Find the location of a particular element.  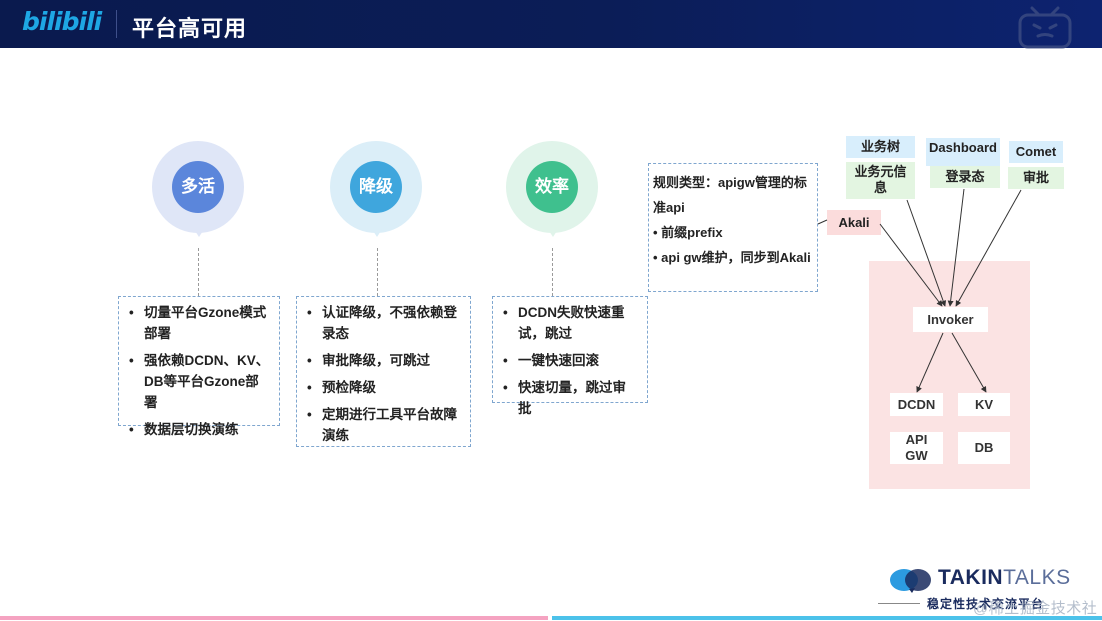

business-meta-tag: 业务元信息 is located at coordinates (880, 180).